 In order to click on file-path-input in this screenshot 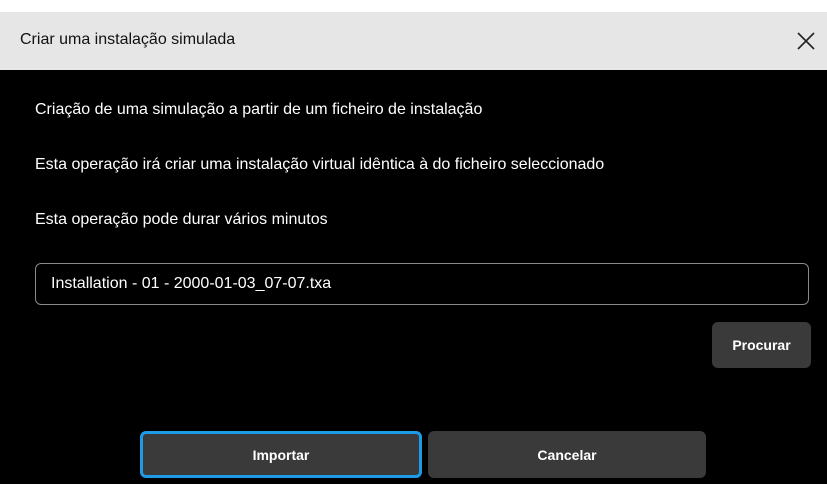, I will do `click(422, 284)`.